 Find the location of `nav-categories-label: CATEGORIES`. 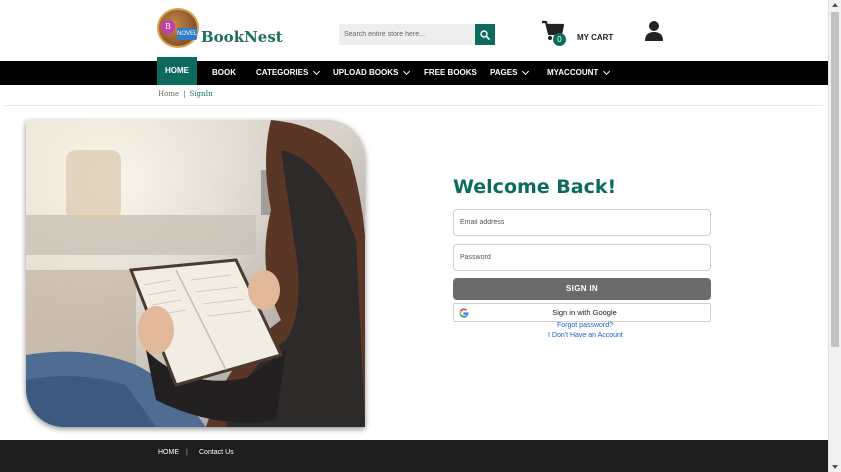

nav-categories-label: CATEGORIES is located at coordinates (282, 72).